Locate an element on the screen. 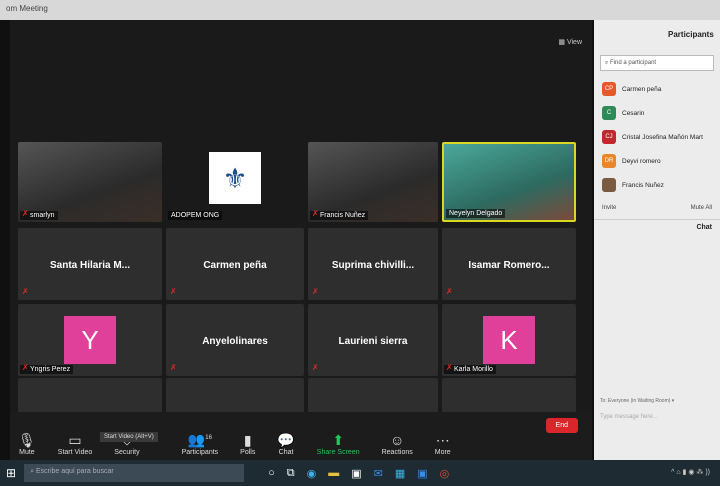 This screenshot has height=486, width=720. chat-recipient-select: To: Everyone (in Waiting Room) ▾ is located at coordinates (637, 401).